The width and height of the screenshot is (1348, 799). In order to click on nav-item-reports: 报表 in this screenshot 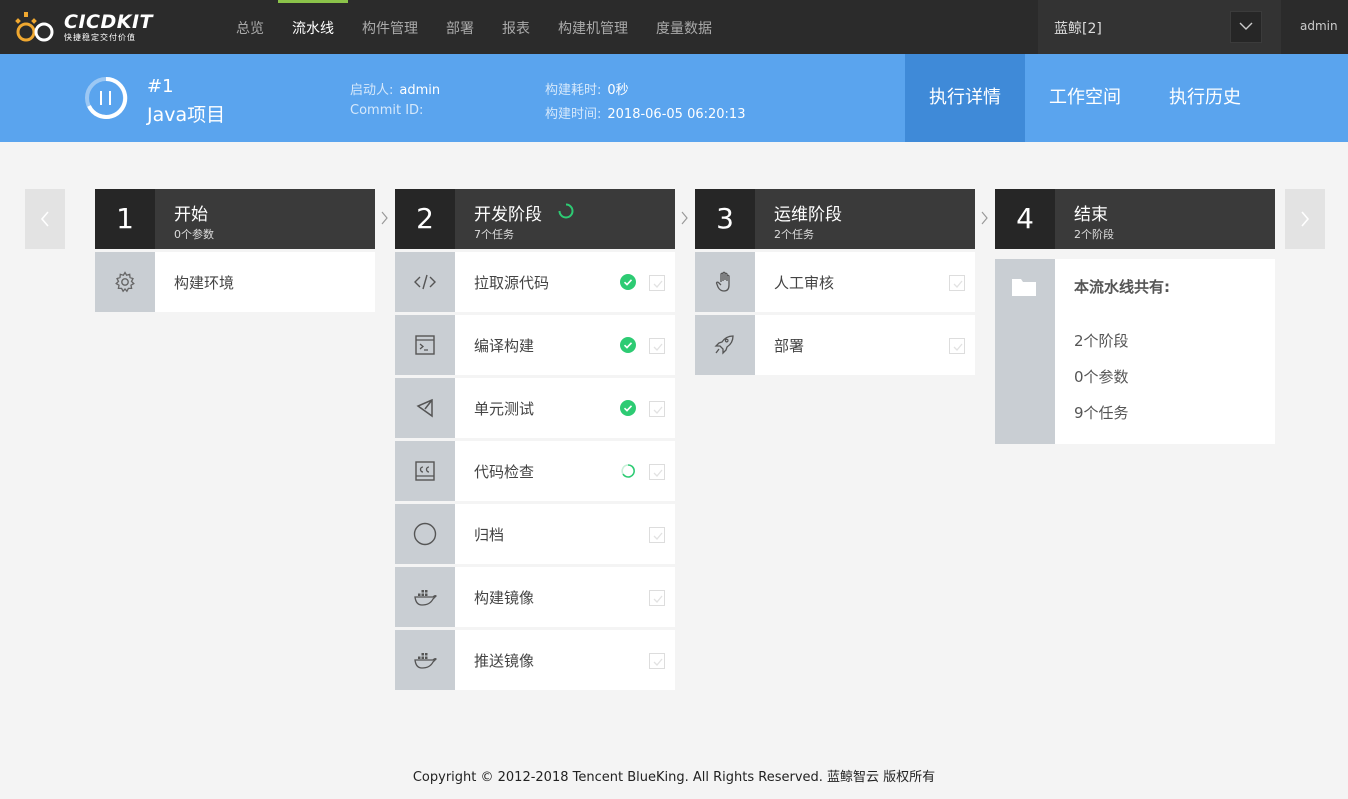, I will do `click(516, 27)`.